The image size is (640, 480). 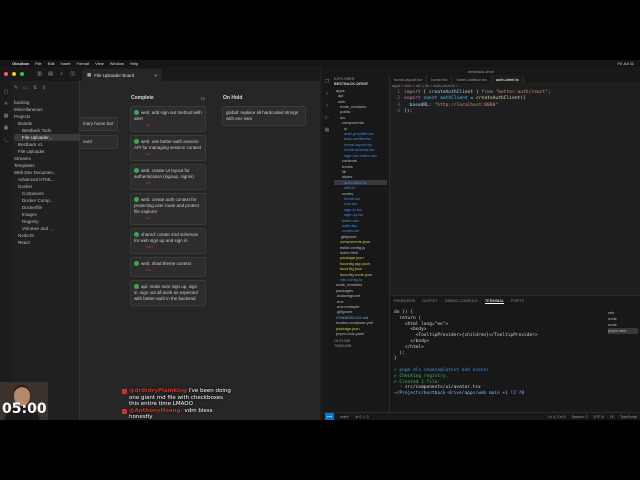 What do you see at coordinates (612, 417) in the screenshot?
I see `eol-status: LF` at bounding box center [612, 417].